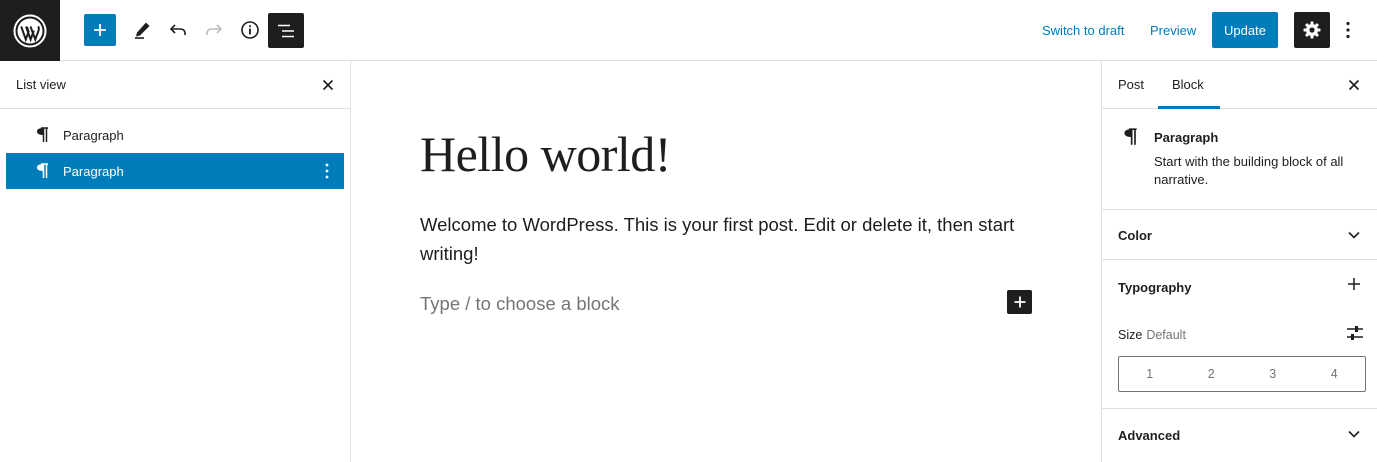 The image size is (1377, 462). I want to click on list-view-item: Paragraph, so click(175, 135).